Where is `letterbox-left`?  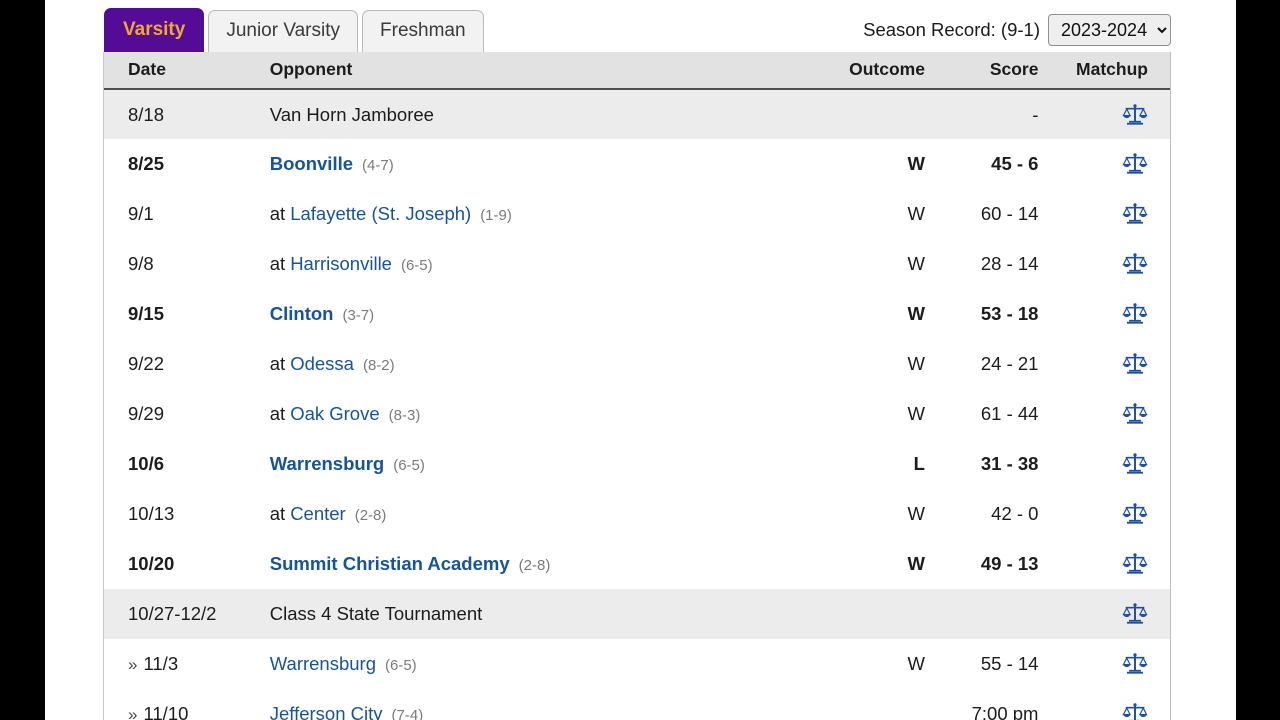
letterbox-left is located at coordinates (22, 360).